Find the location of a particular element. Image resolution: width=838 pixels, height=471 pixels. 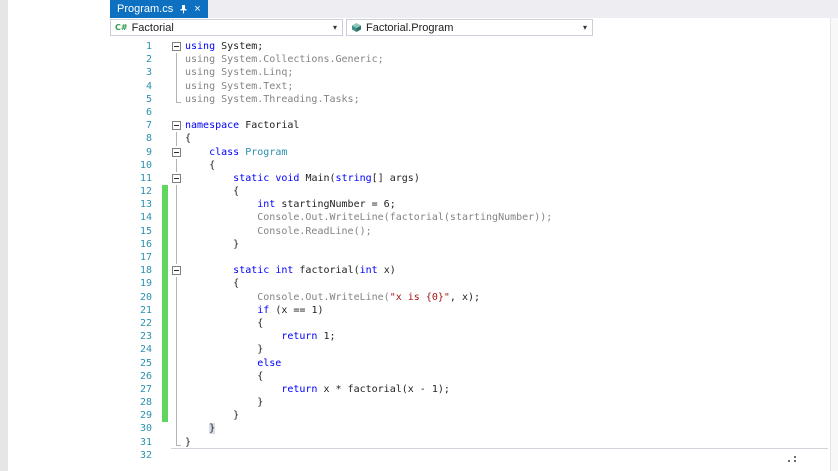

members-dropdown: Factorial.Program ▾ is located at coordinates (469, 27).